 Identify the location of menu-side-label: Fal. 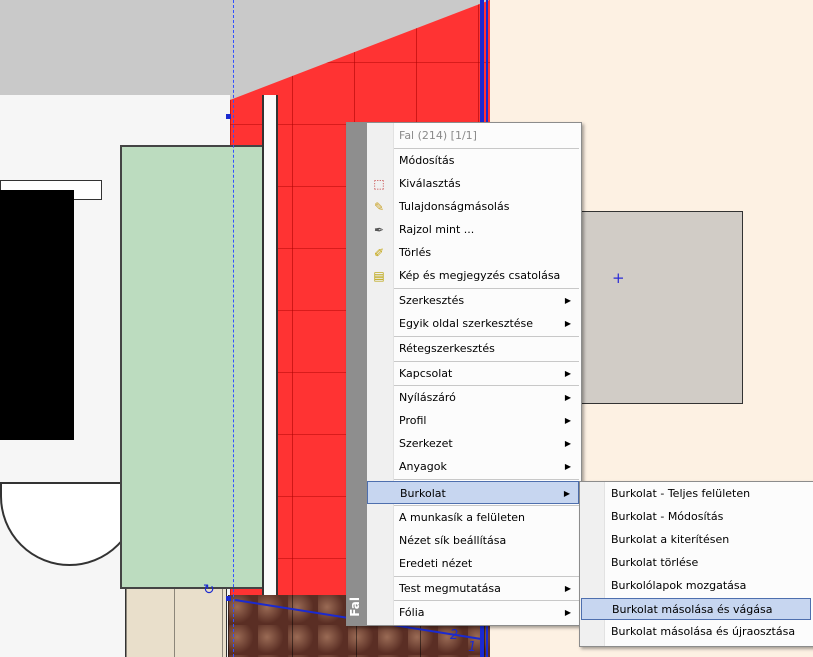
(355, 607).